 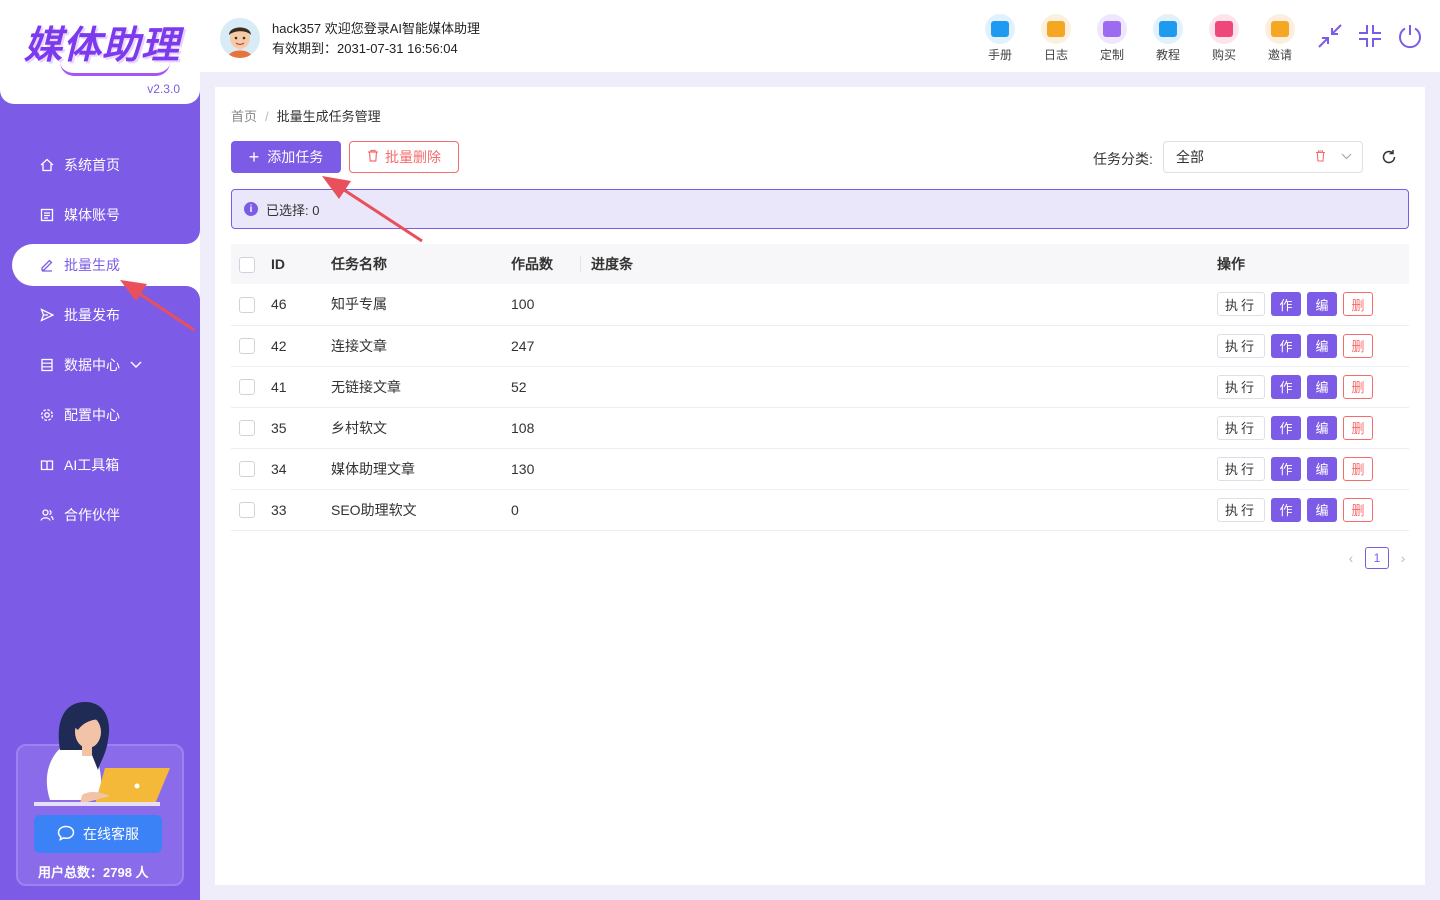 I want to click on home-icon, so click(x=47, y=165).